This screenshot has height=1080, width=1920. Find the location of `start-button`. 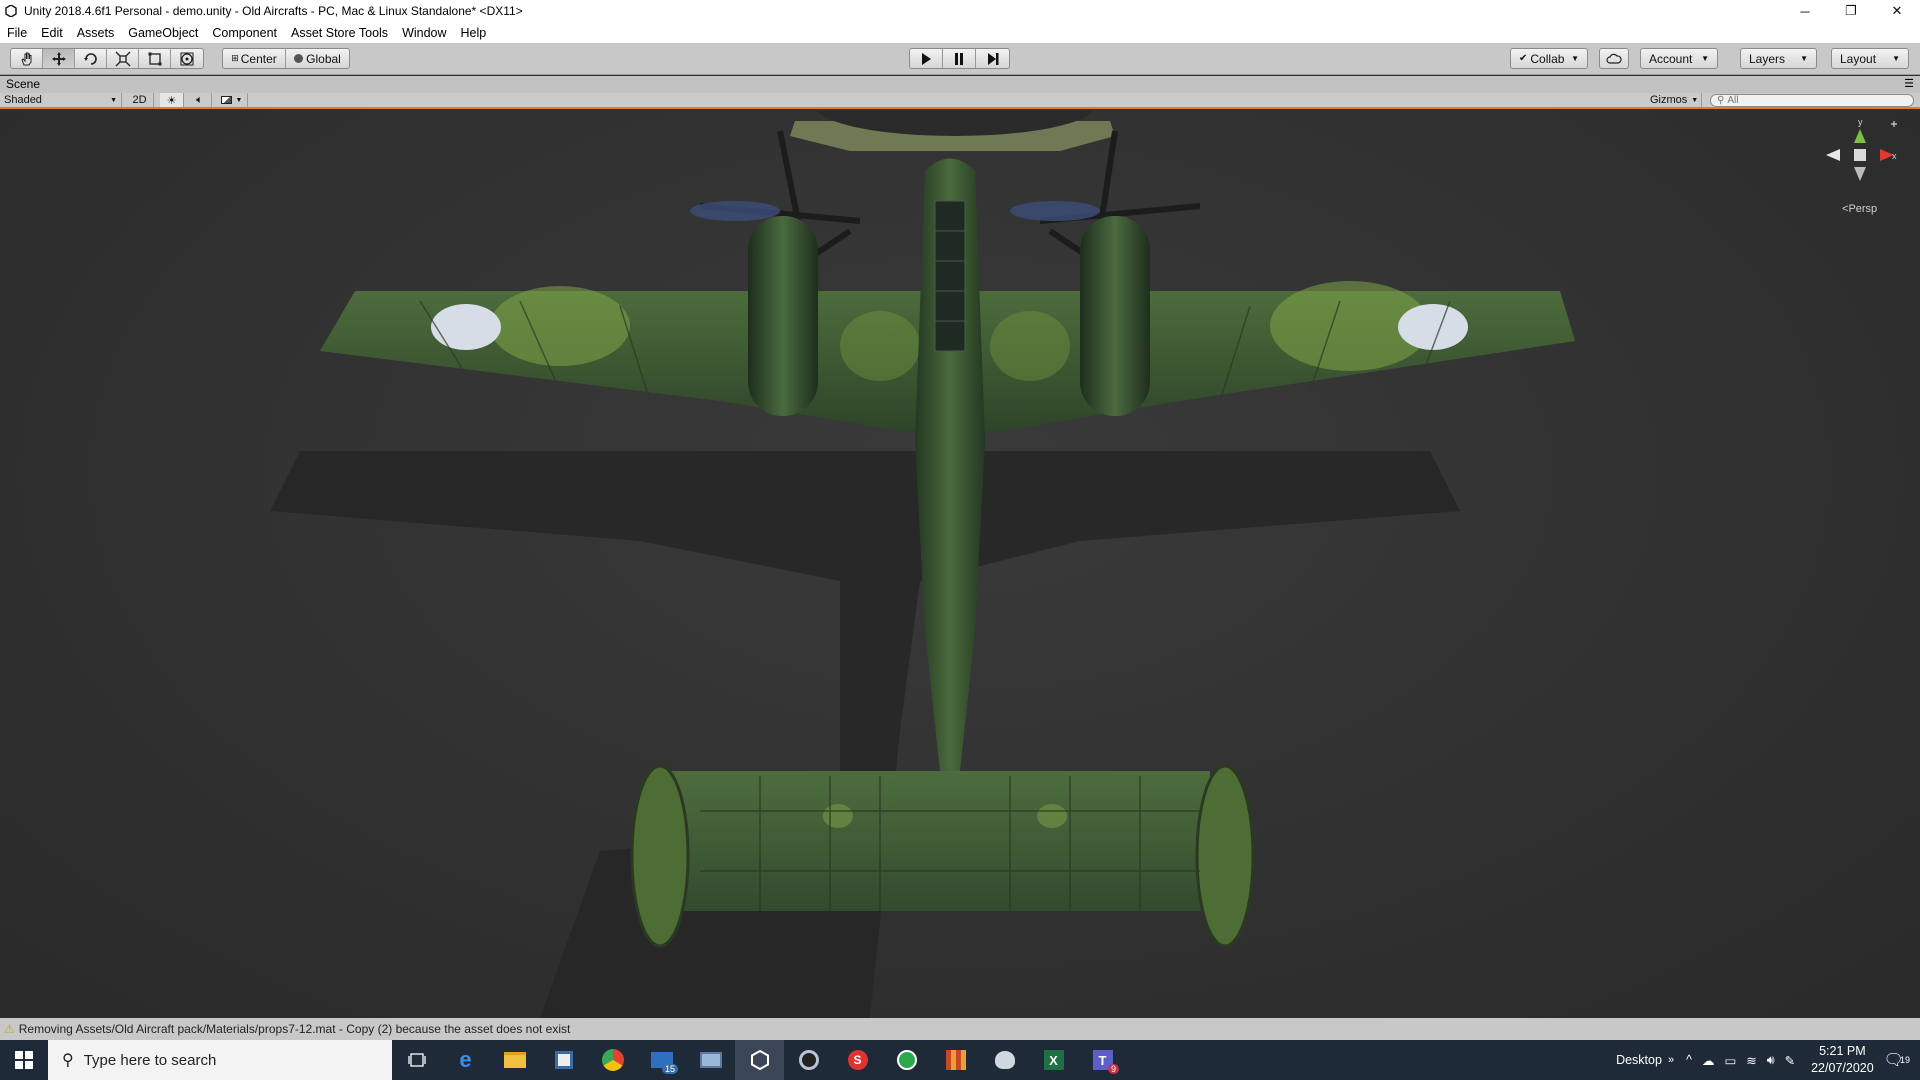

start-button is located at coordinates (24, 1060).